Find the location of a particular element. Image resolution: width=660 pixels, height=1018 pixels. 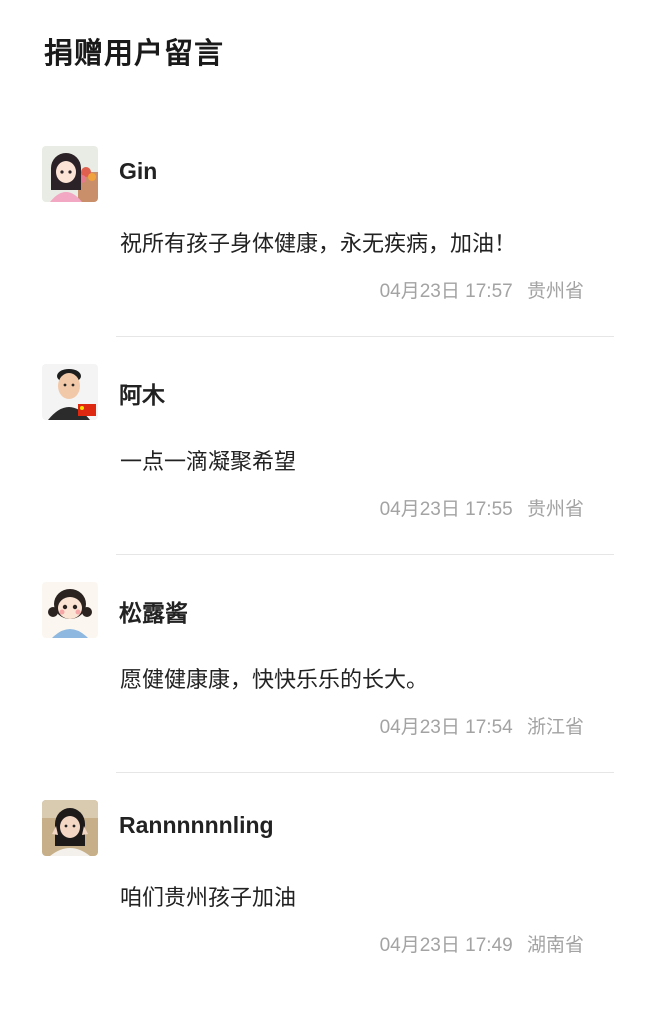

comment-time: 17:57 is located at coordinates (489, 291).